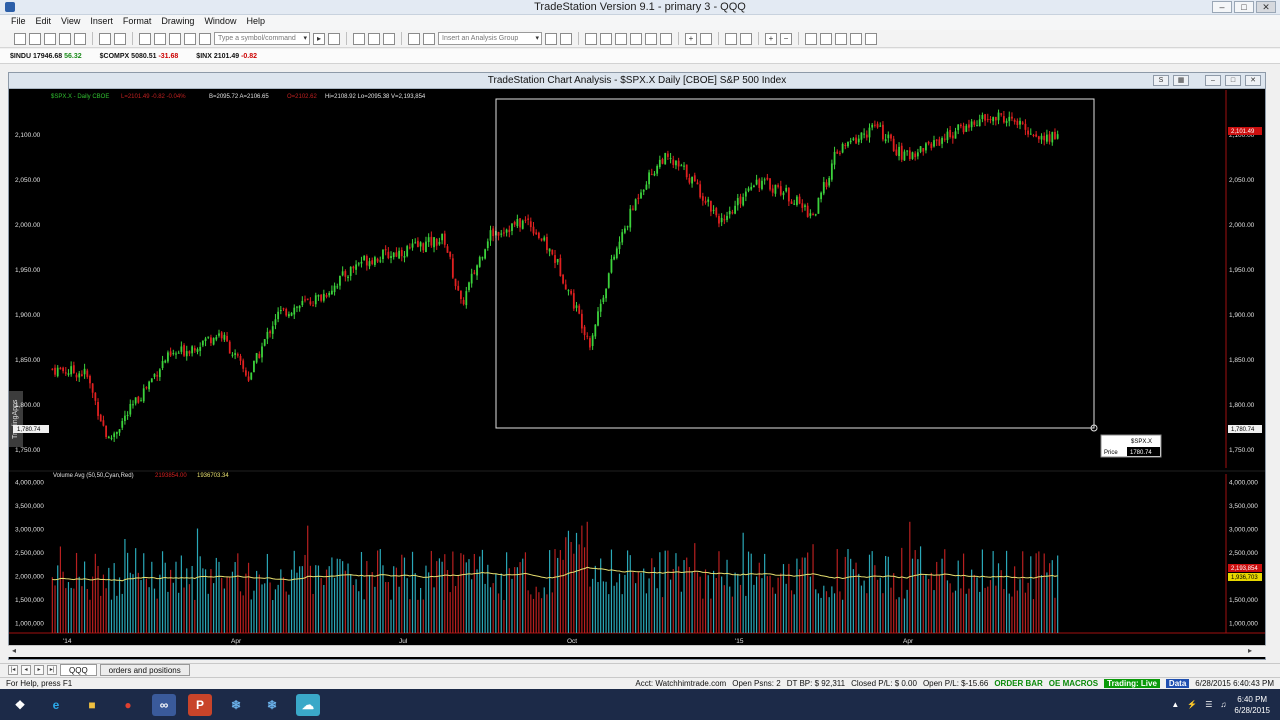 The image size is (1280, 720). What do you see at coordinates (666, 38) in the screenshot?
I see `orders-icon` at bounding box center [666, 38].